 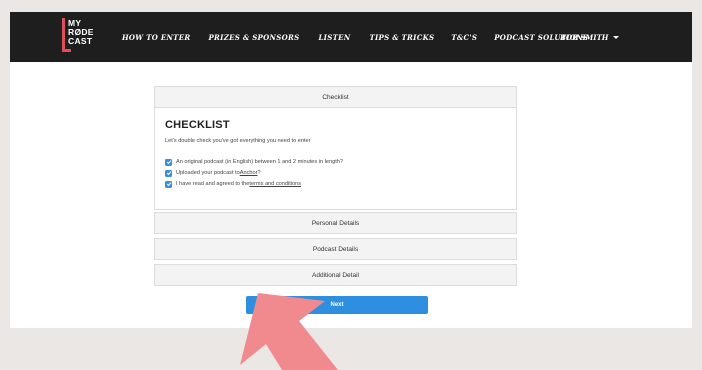 I want to click on nav-tips-tricks: TIPS & TRICKS, so click(x=401, y=37).